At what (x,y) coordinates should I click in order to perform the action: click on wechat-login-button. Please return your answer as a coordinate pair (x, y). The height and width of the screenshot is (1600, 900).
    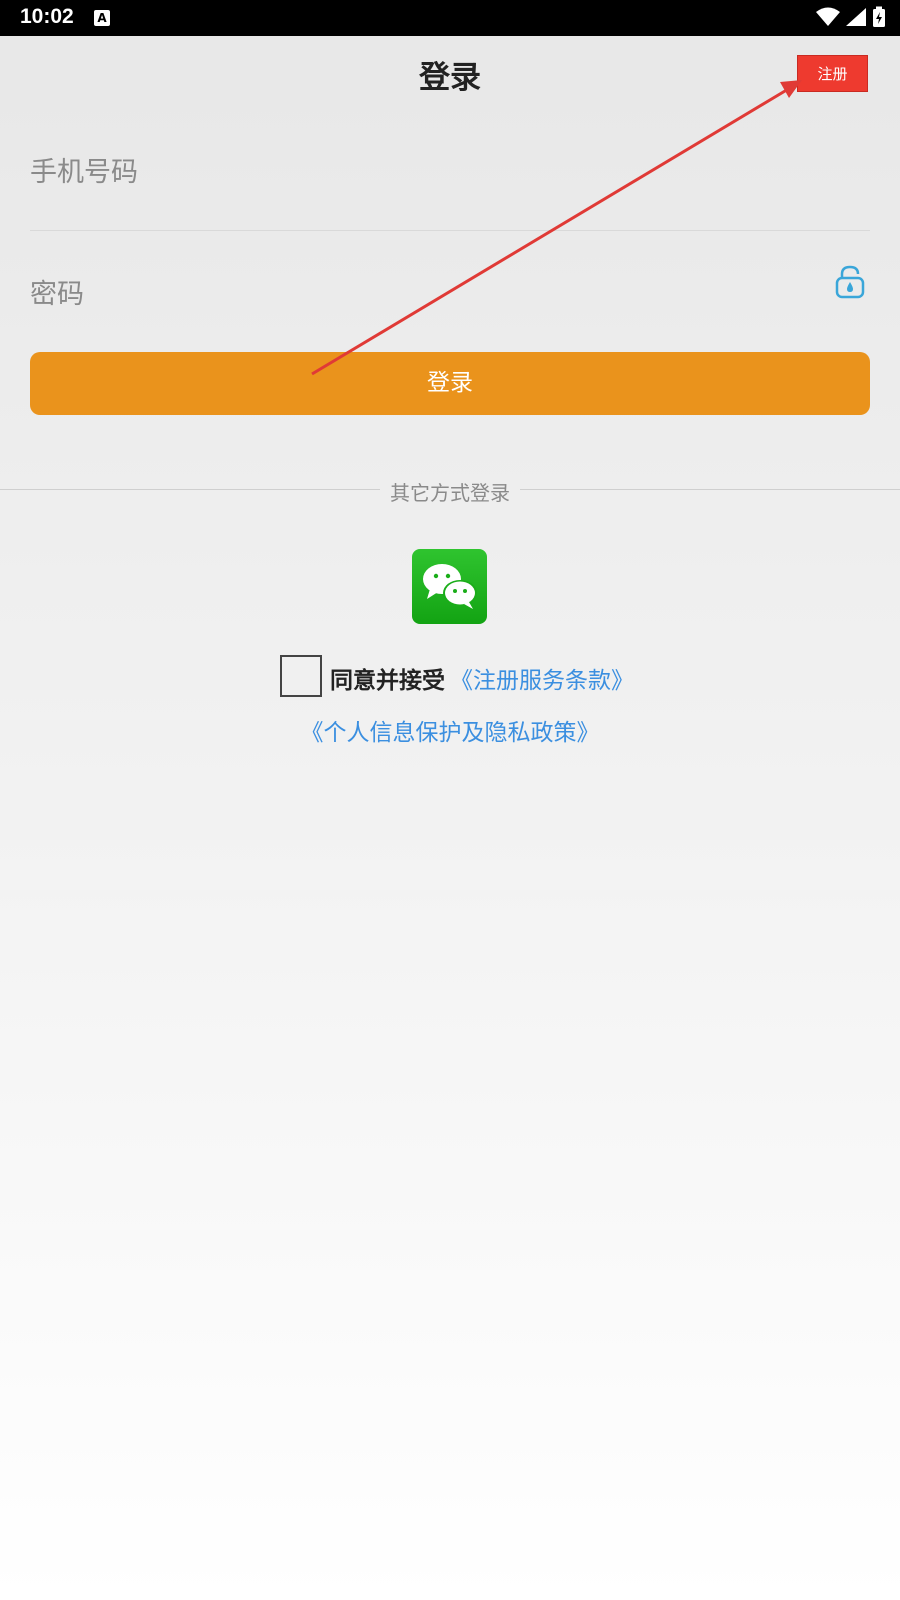
    Looking at the image, I should click on (449, 586).